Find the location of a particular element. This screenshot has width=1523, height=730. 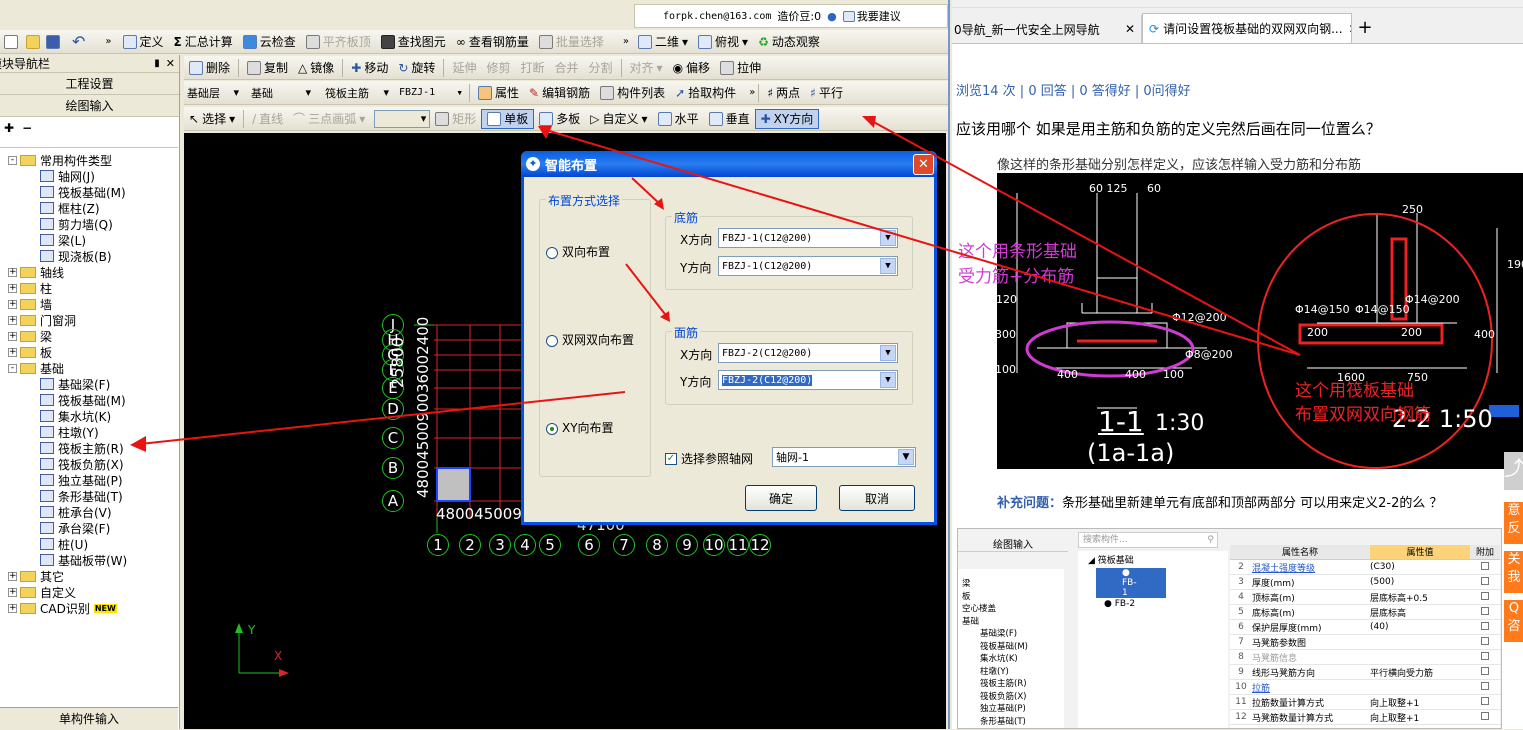

side-button-feedback: ⤴ is located at coordinates (1513, 471).